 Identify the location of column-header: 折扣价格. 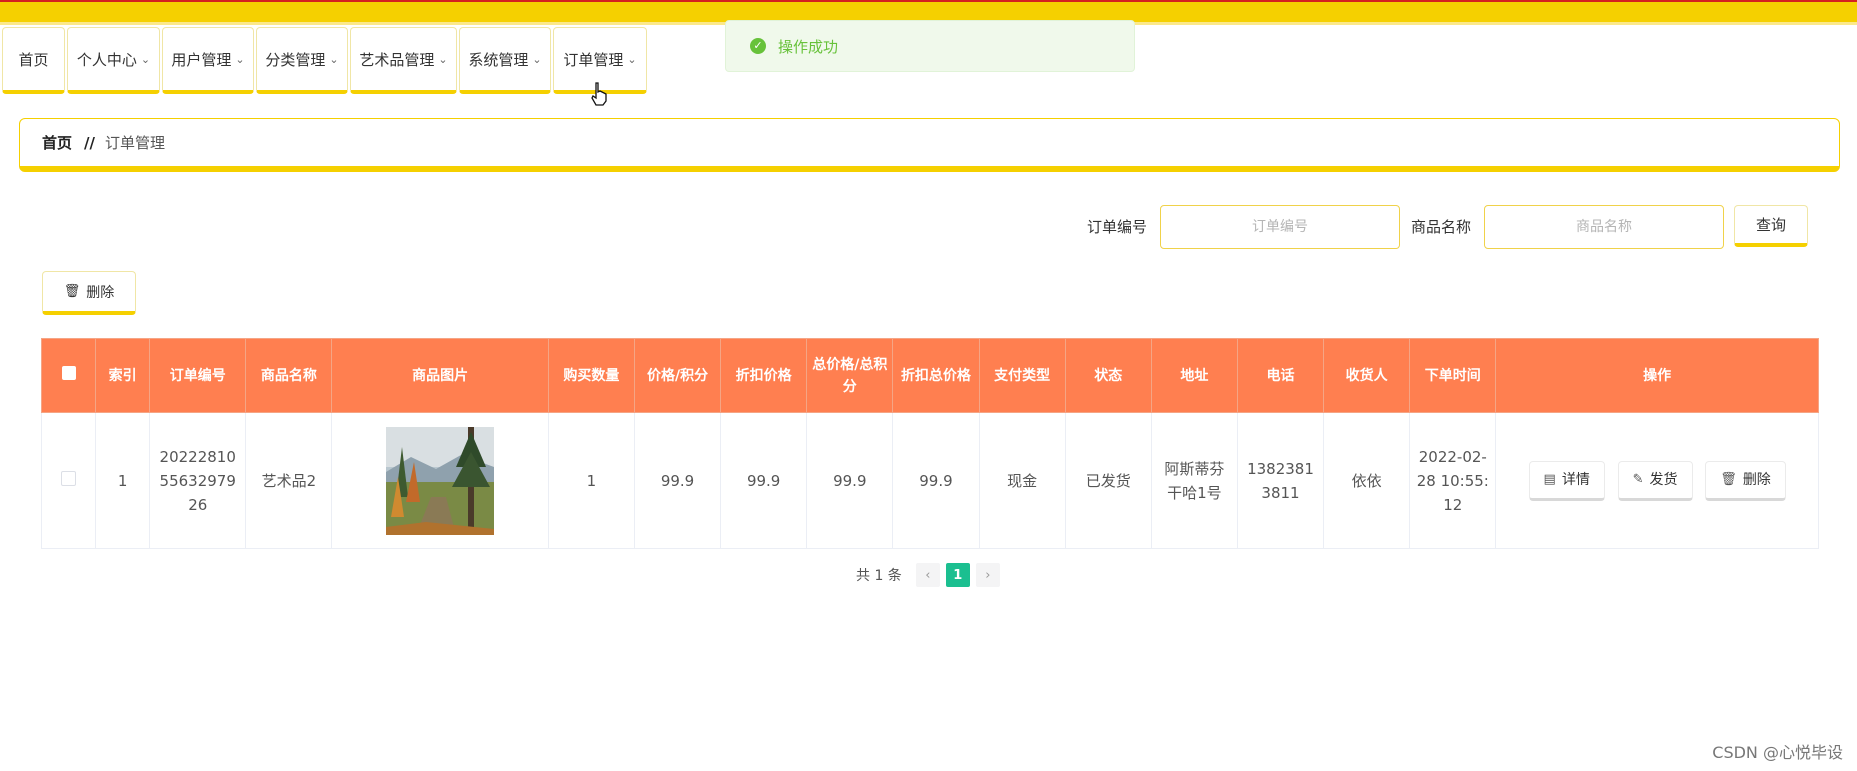
(764, 375).